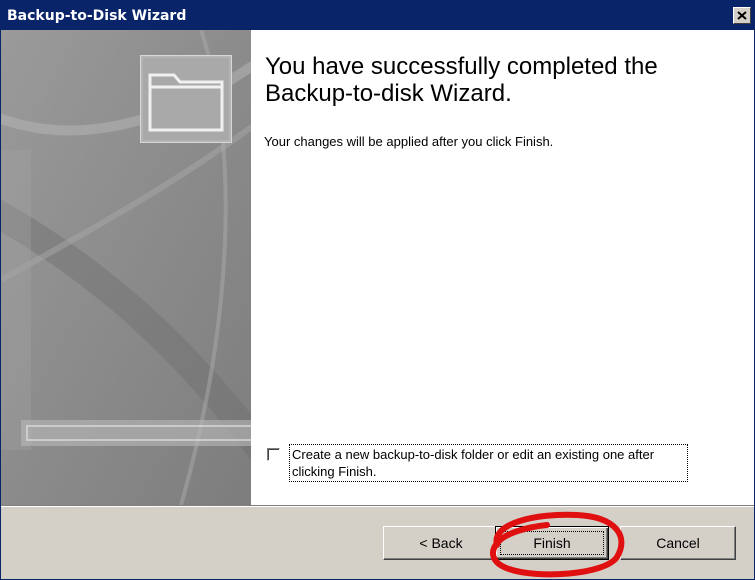 Image resolution: width=755 pixels, height=580 pixels. Describe the element at coordinates (186, 99) in the screenshot. I see `folder-icon` at that location.